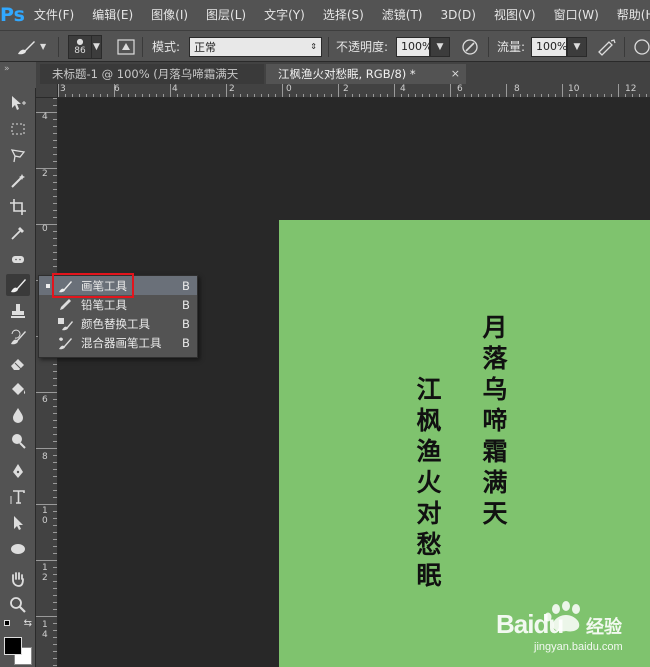  Describe the element at coordinates (48, 285) in the screenshot. I see `selected-bullet-icon` at that location.